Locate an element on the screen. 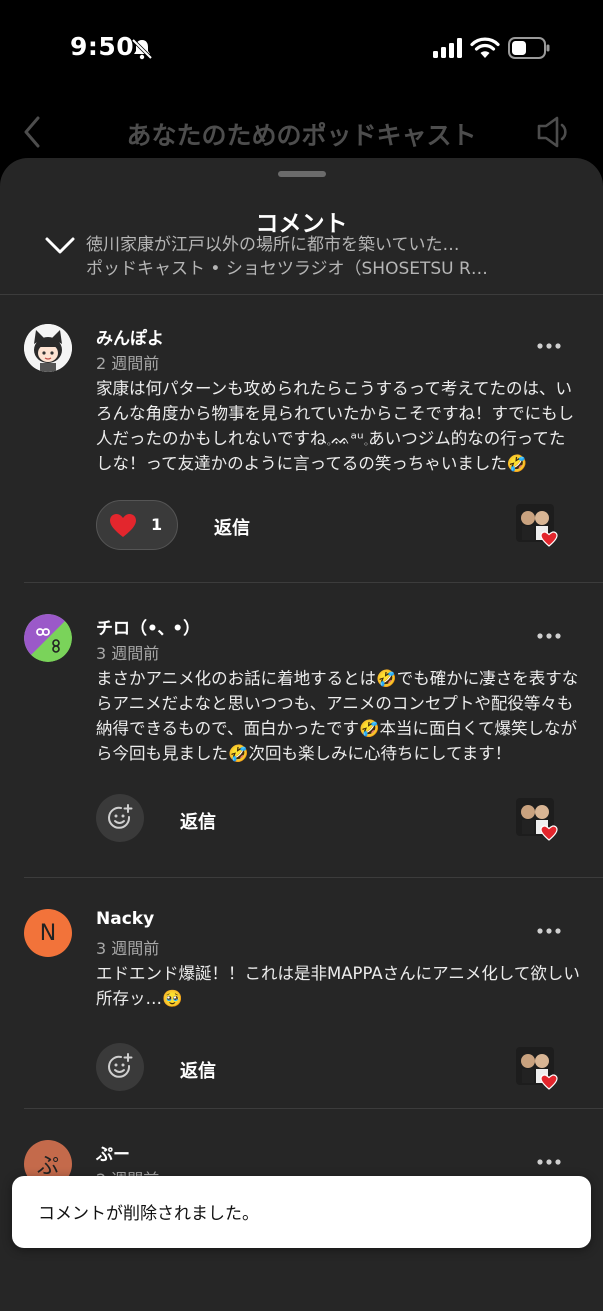  status-time: 9:50 is located at coordinates (102, 46).